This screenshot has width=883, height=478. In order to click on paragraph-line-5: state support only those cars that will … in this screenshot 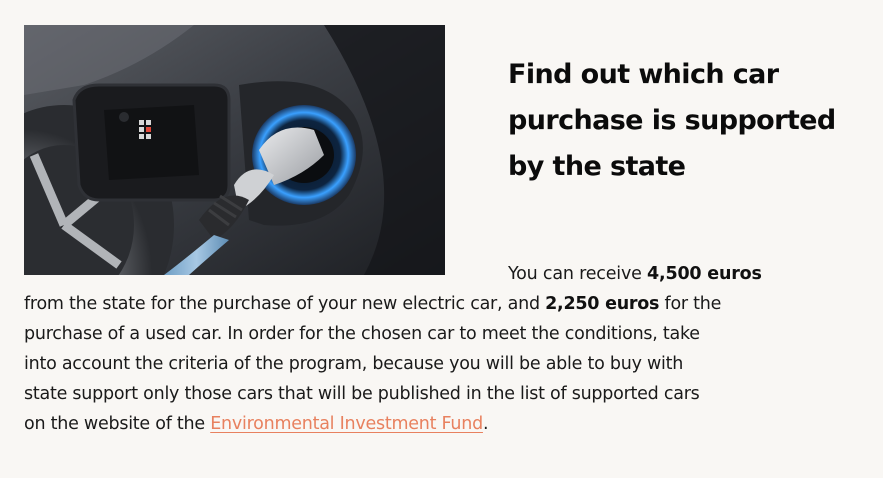, I will do `click(362, 394)`.